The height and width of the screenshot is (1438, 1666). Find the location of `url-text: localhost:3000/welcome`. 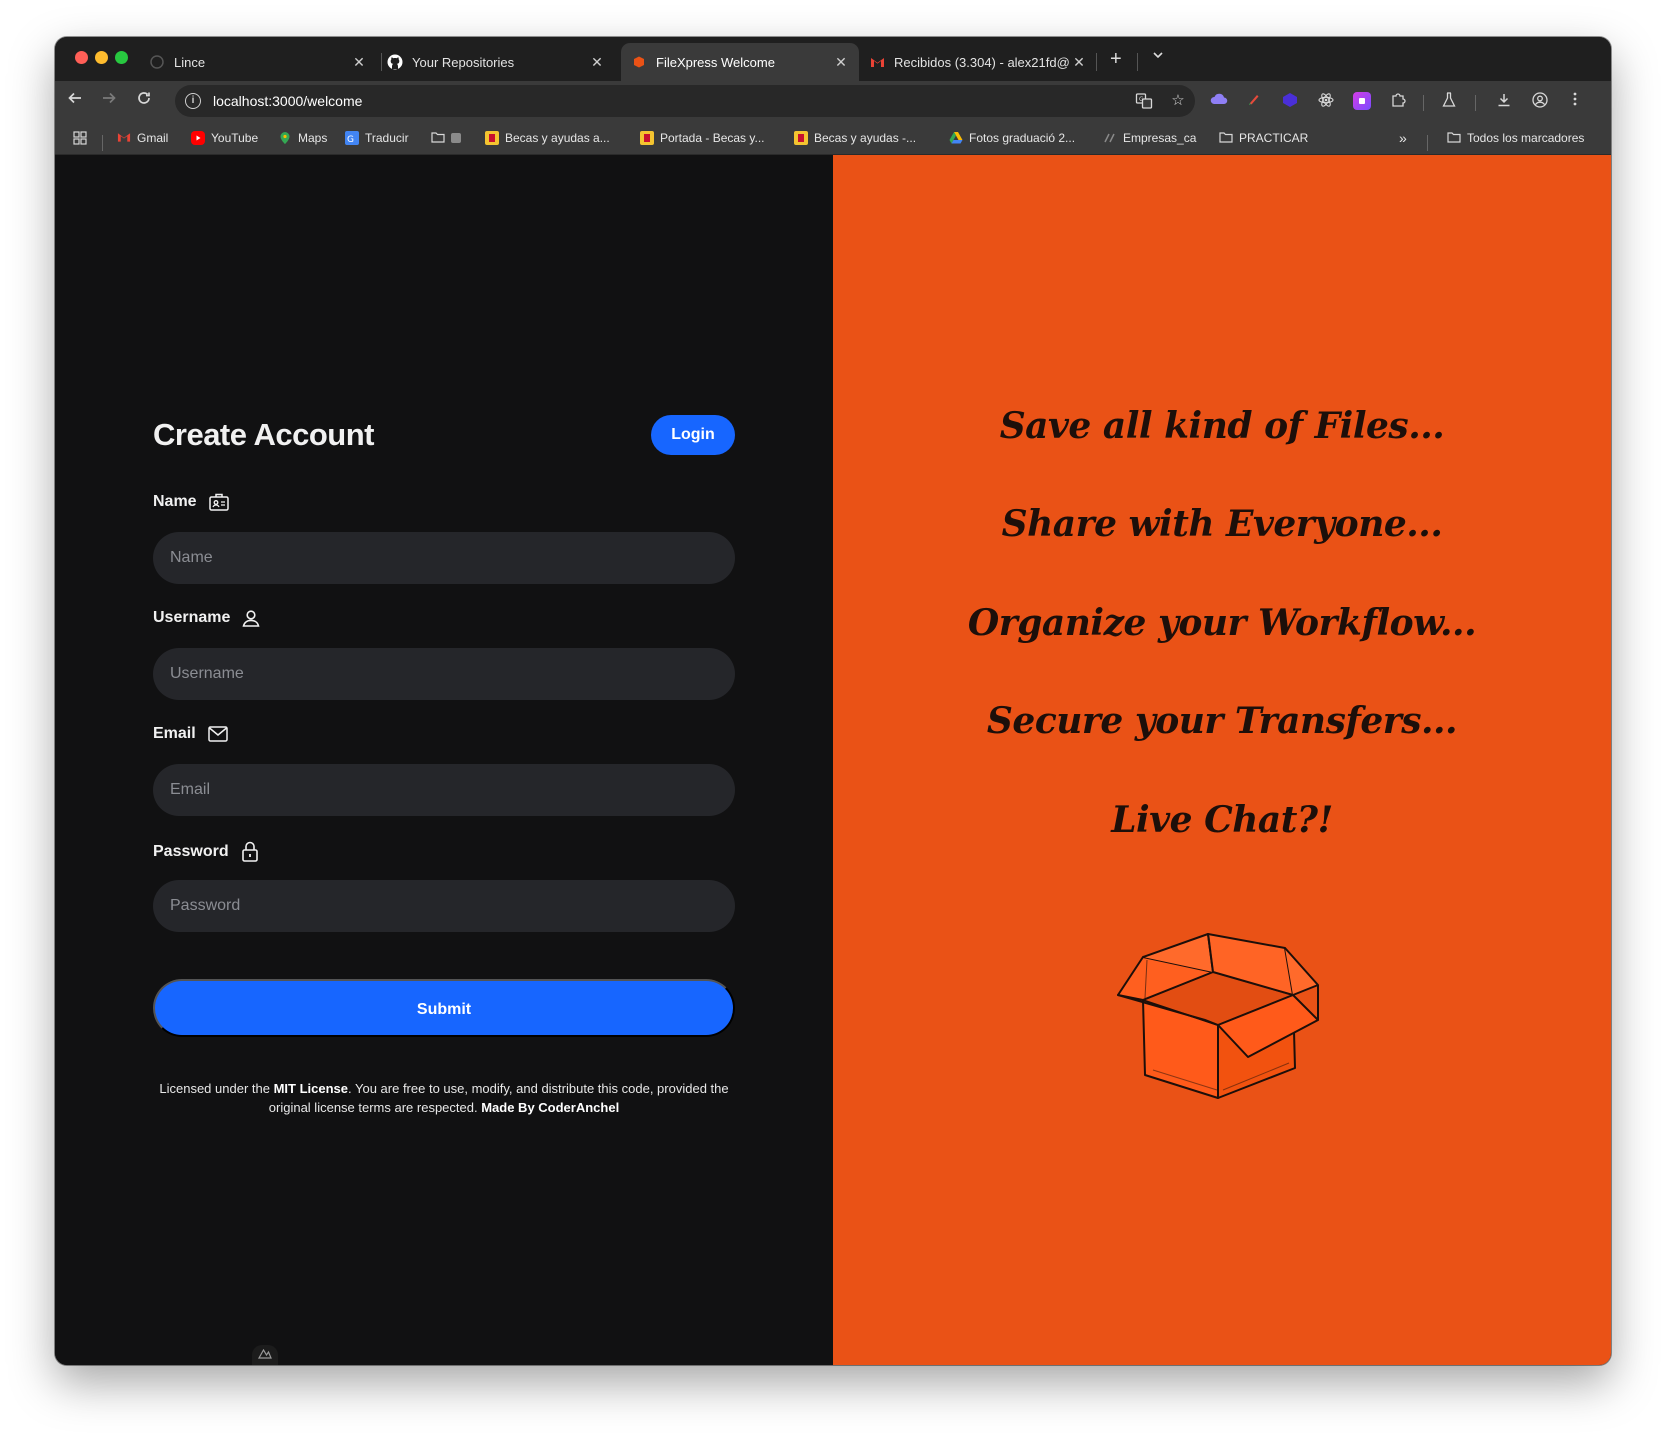

url-text: localhost:3000/welcome is located at coordinates (287, 101).